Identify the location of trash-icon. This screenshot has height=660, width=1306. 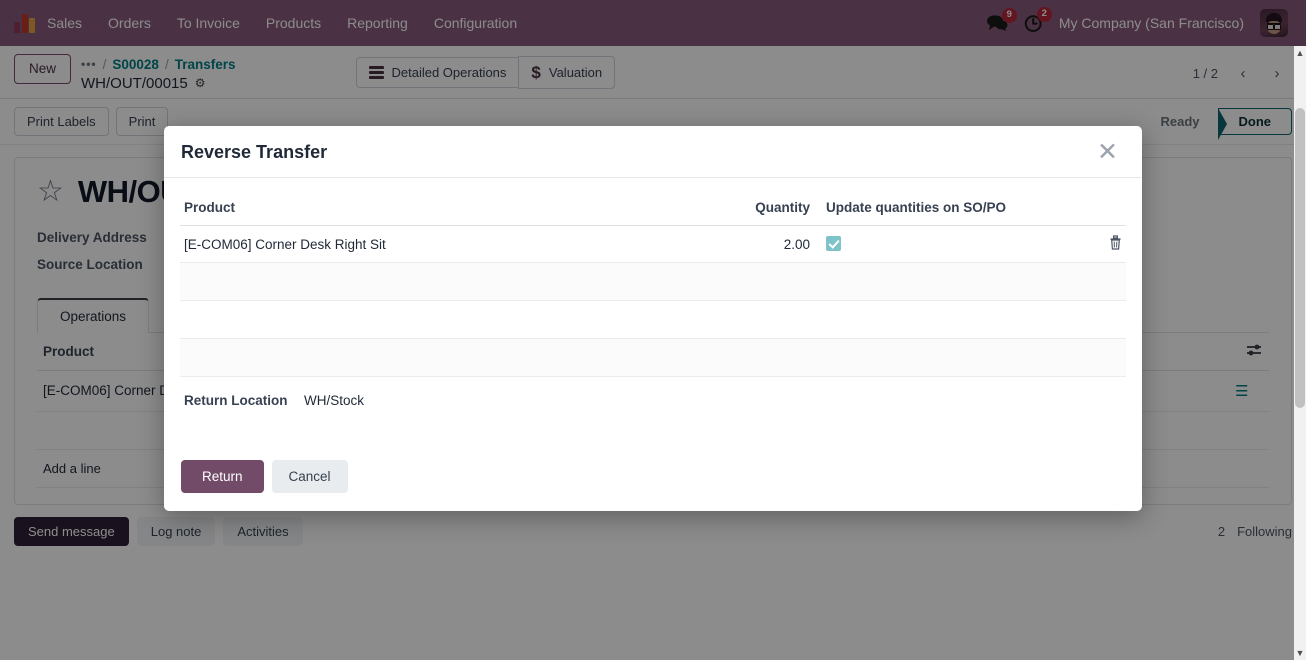
(1103, 244).